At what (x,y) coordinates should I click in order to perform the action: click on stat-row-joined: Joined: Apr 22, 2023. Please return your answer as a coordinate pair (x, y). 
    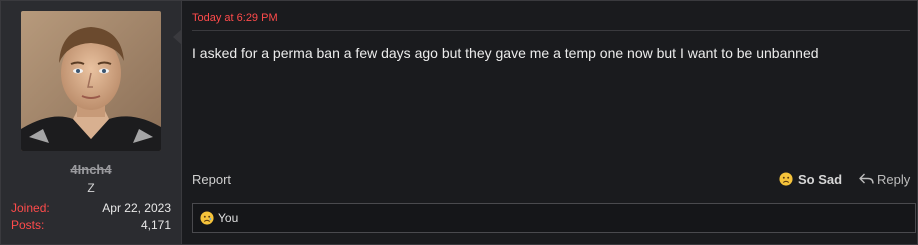
    Looking at the image, I should click on (91, 208).